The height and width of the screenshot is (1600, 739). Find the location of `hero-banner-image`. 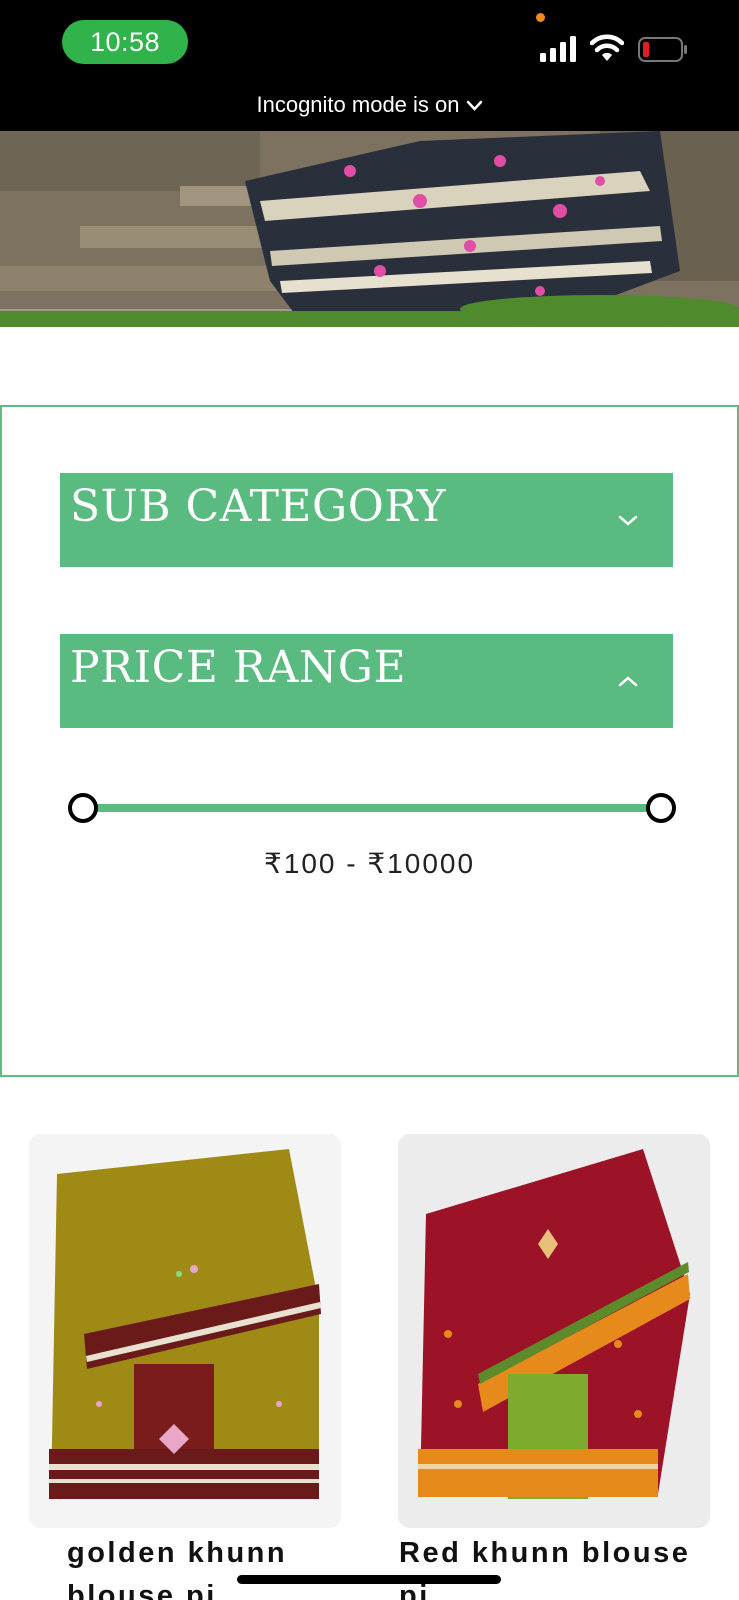

hero-banner-image is located at coordinates (369, 229).